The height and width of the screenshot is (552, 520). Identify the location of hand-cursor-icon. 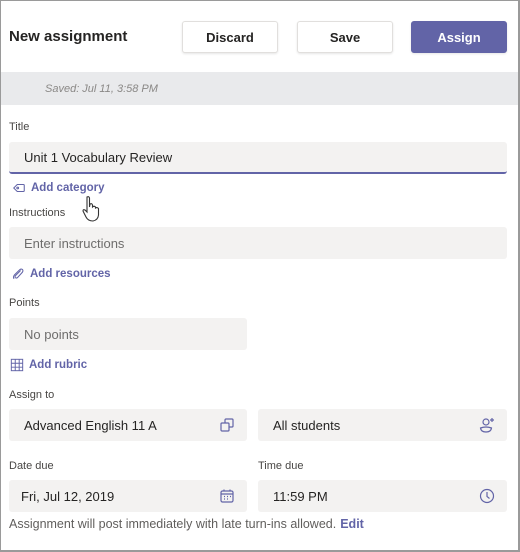
(91, 209).